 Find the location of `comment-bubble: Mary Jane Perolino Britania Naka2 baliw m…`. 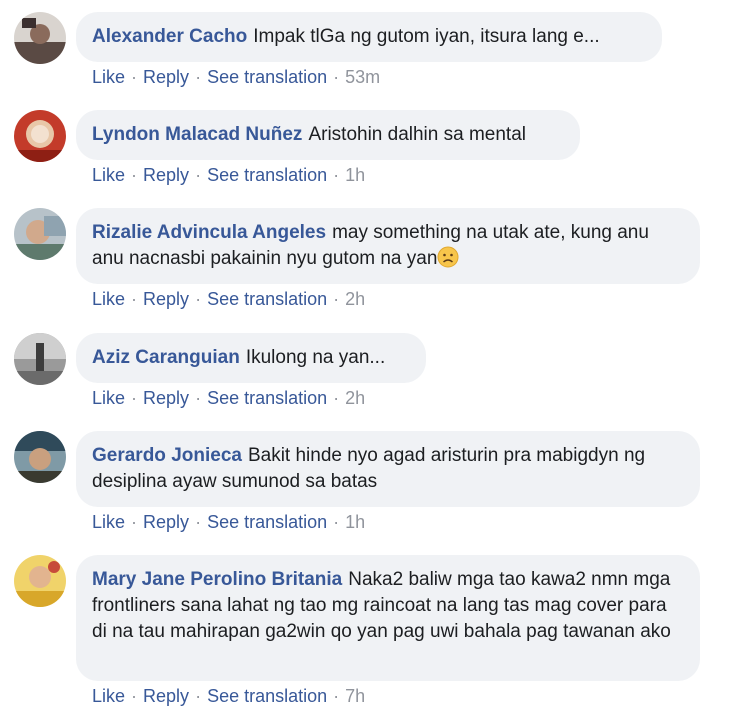

comment-bubble: Mary Jane Perolino Britania Naka2 baliw m… is located at coordinates (388, 618).